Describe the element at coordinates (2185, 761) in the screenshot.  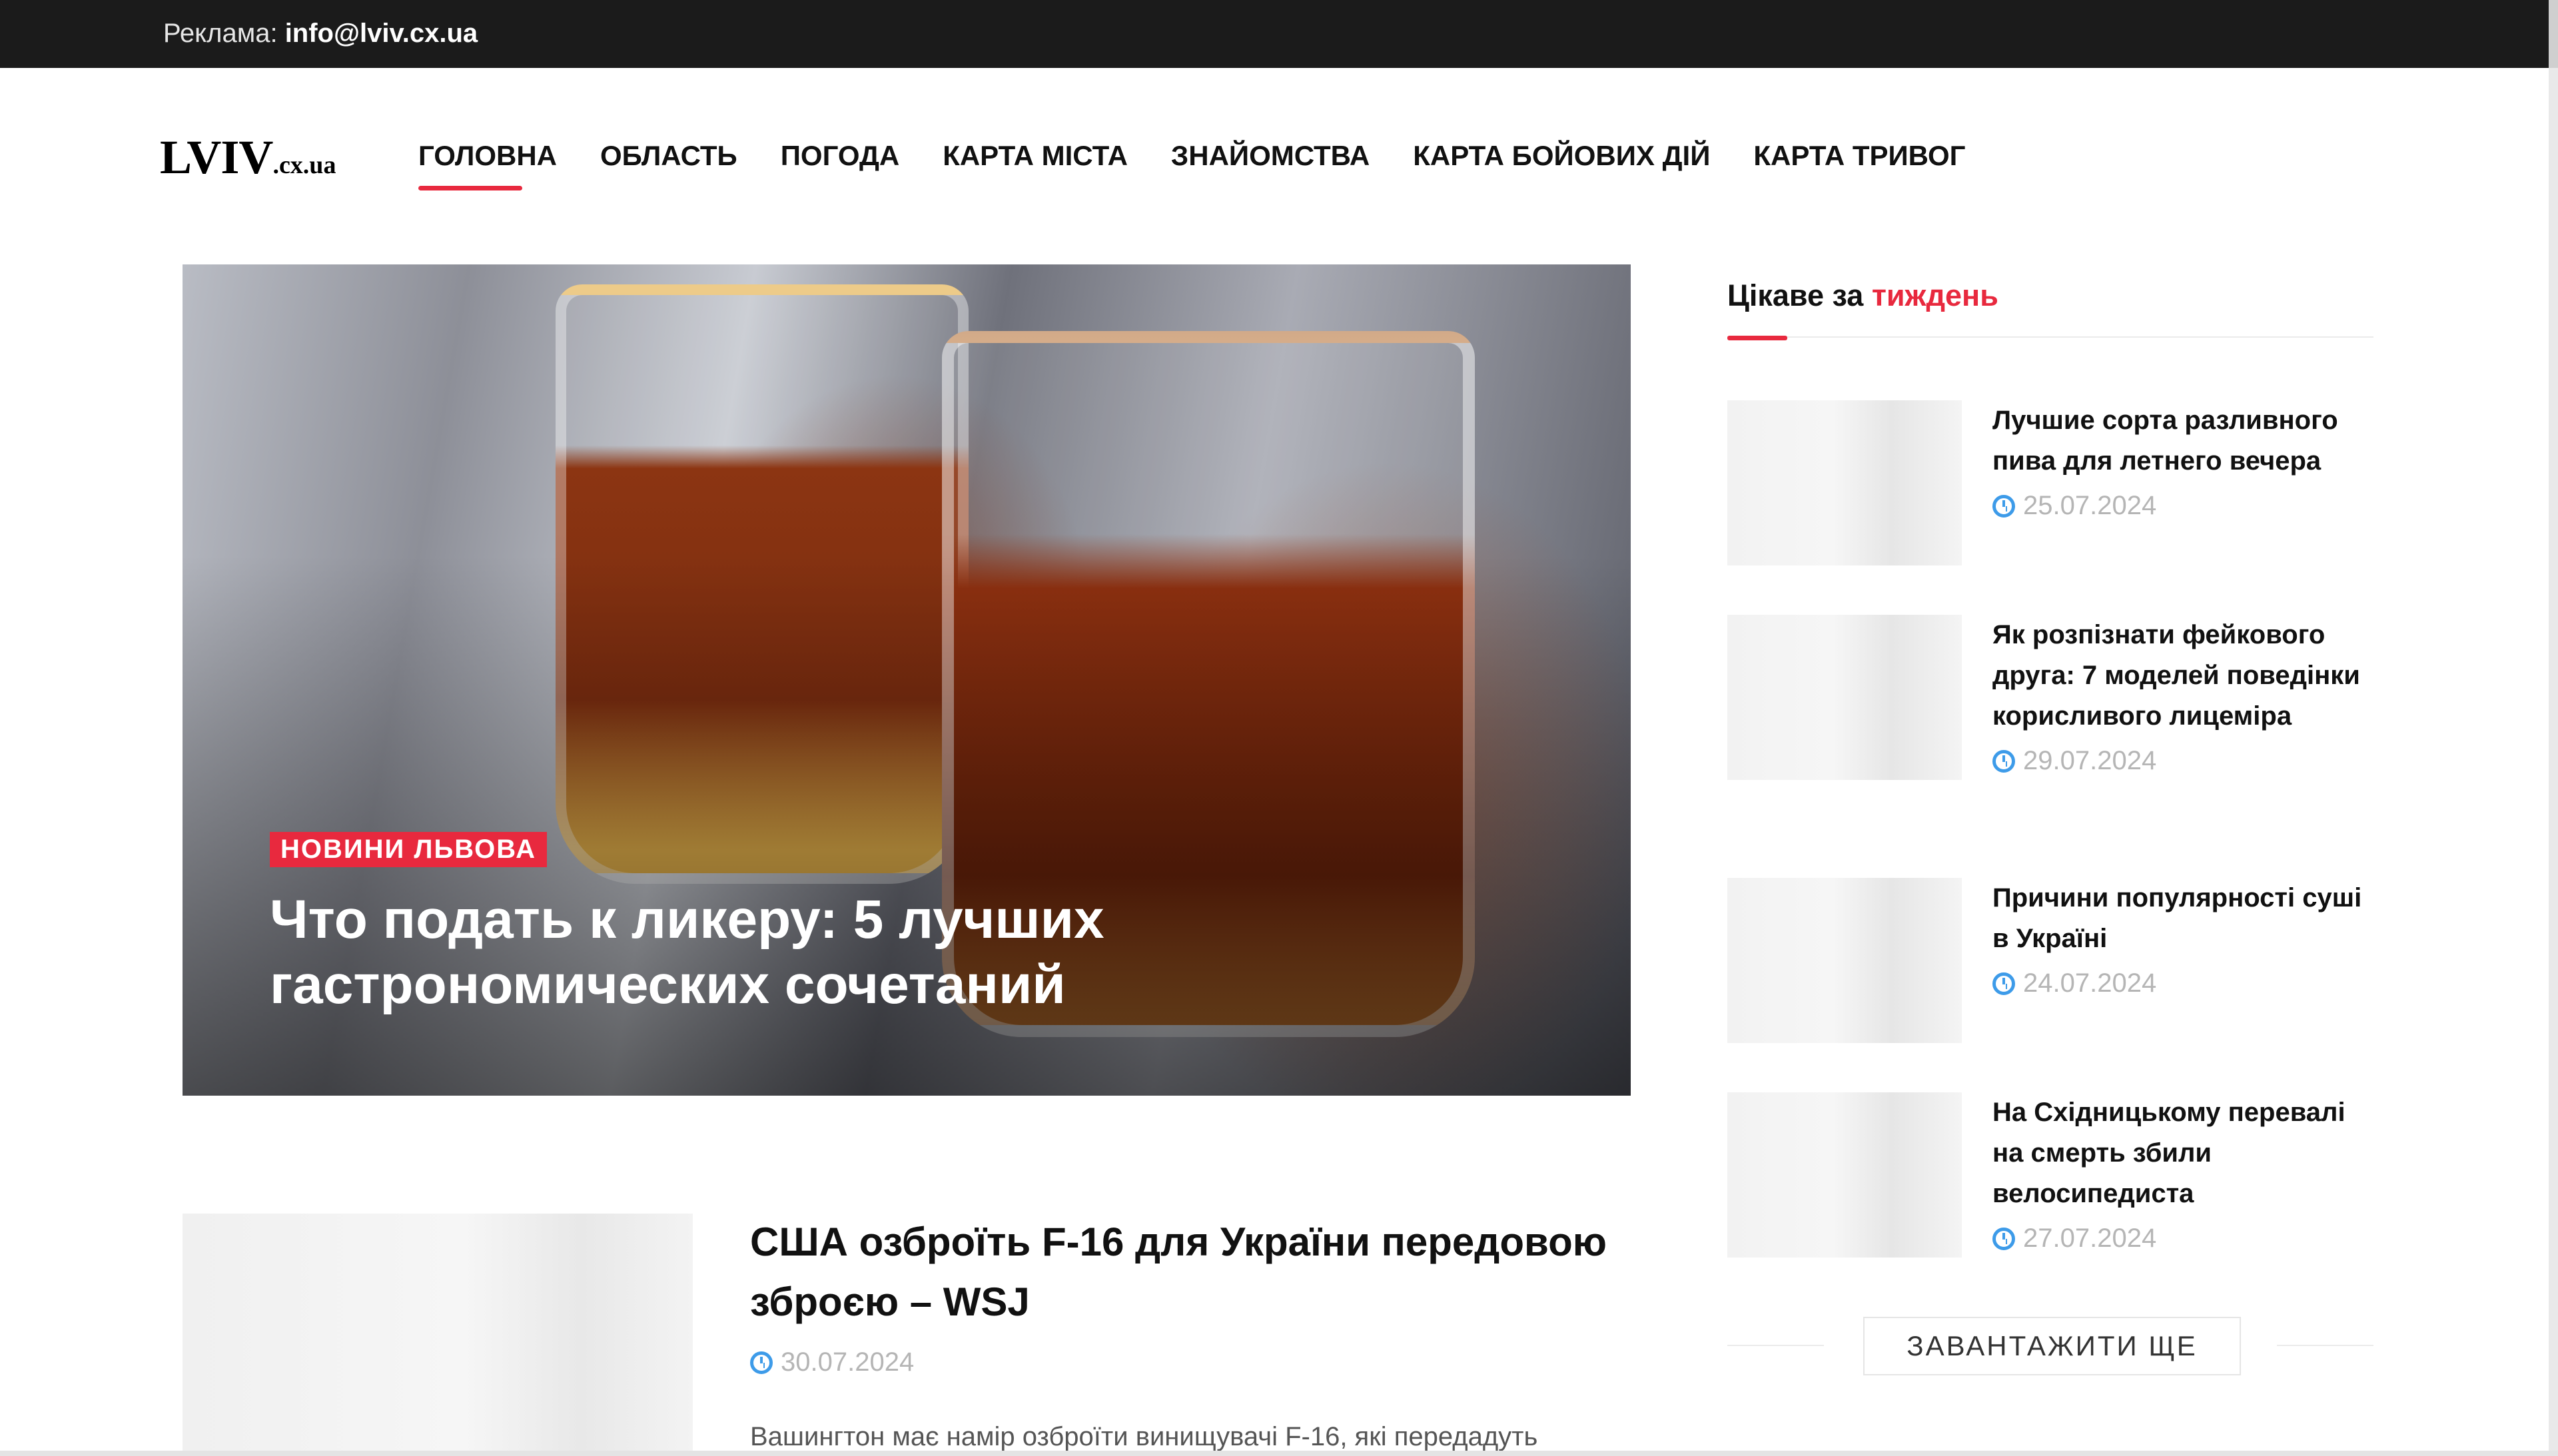
I see `sidebar-item-date: 29.07.2024` at that location.